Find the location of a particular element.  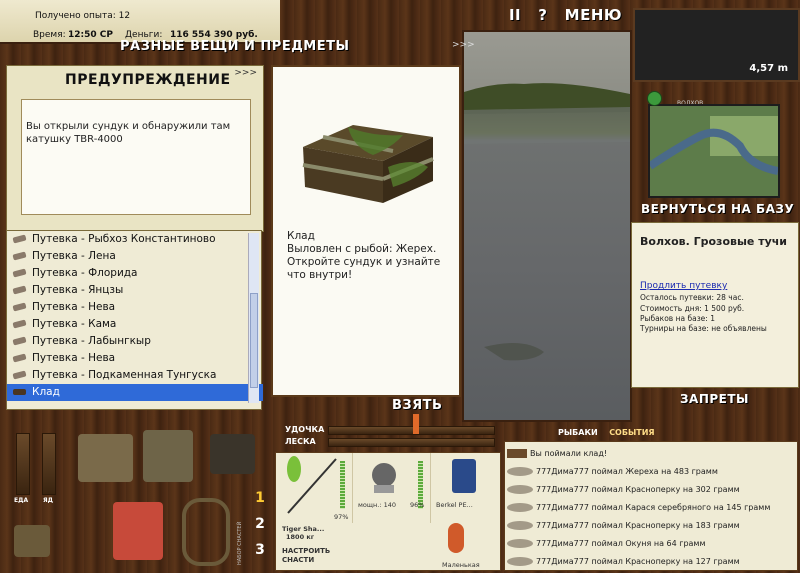

items-panel-title: РАЗНЫЕ ВЕЩИ И ПРЕДМЕТЫ is located at coordinates (235, 46).